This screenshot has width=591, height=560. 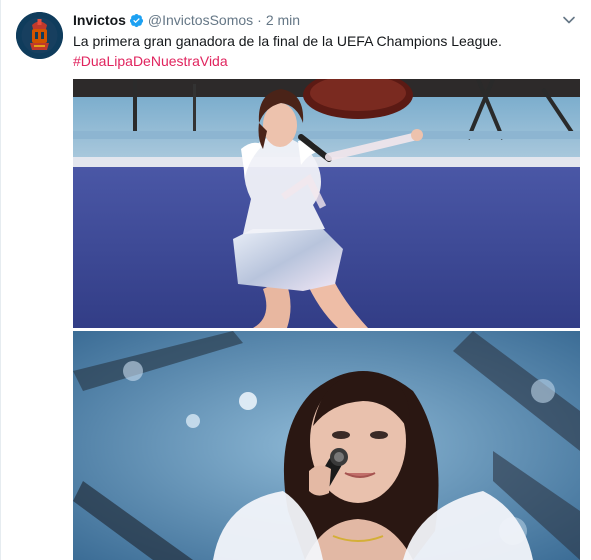 What do you see at coordinates (569, 20) in the screenshot?
I see `chevron-down-icon` at bounding box center [569, 20].